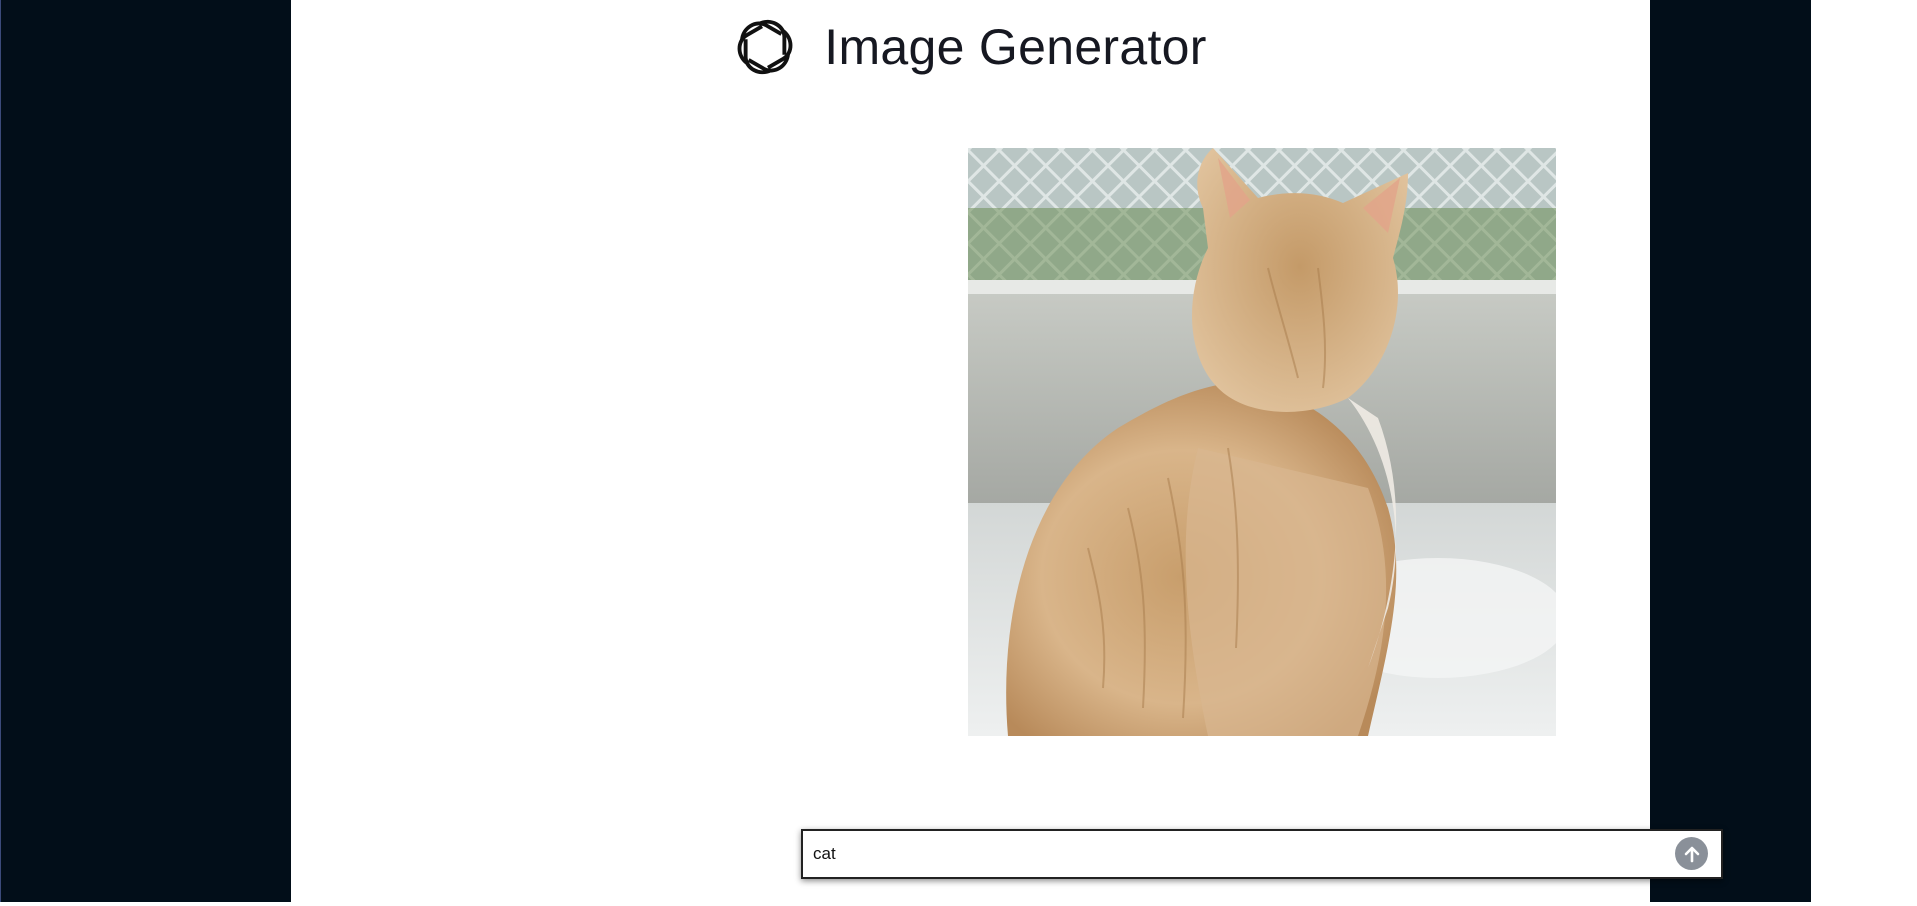 Image resolution: width=1917 pixels, height=906 pixels. I want to click on page-title: Image Generator, so click(1015, 47).